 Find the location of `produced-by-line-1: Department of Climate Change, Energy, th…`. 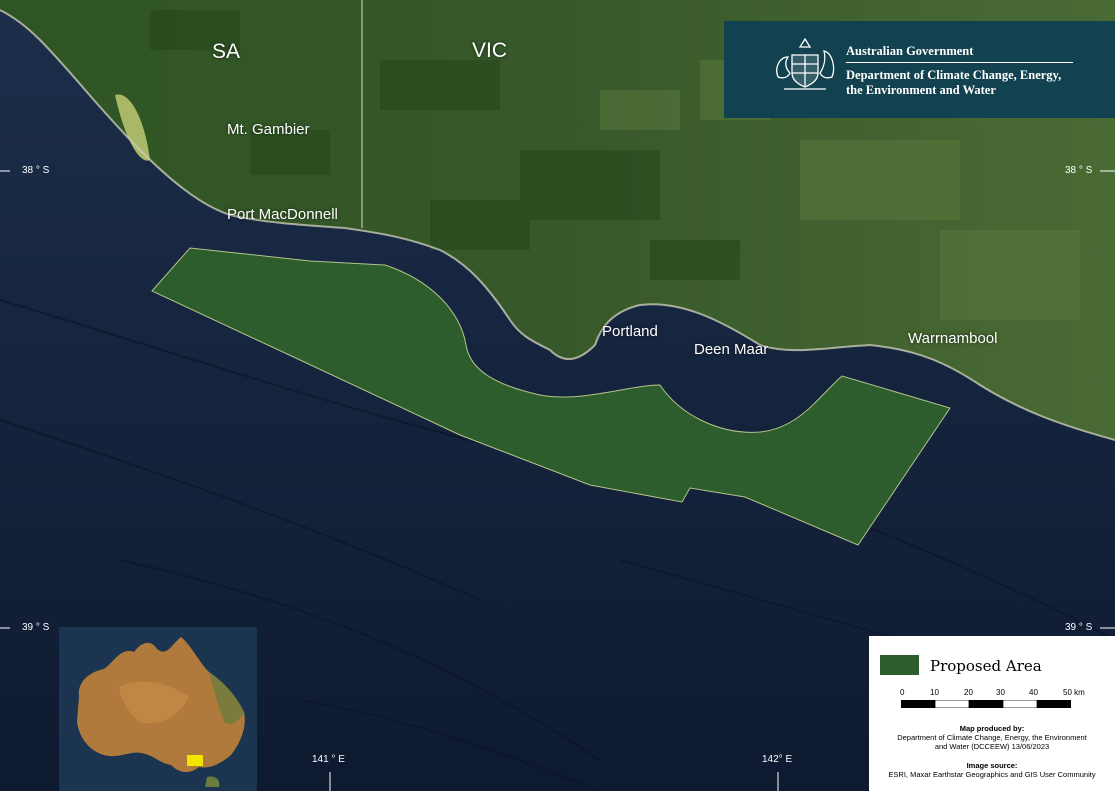

produced-by-line-1: Department of Climate Change, Energy, th… is located at coordinates (992, 737).